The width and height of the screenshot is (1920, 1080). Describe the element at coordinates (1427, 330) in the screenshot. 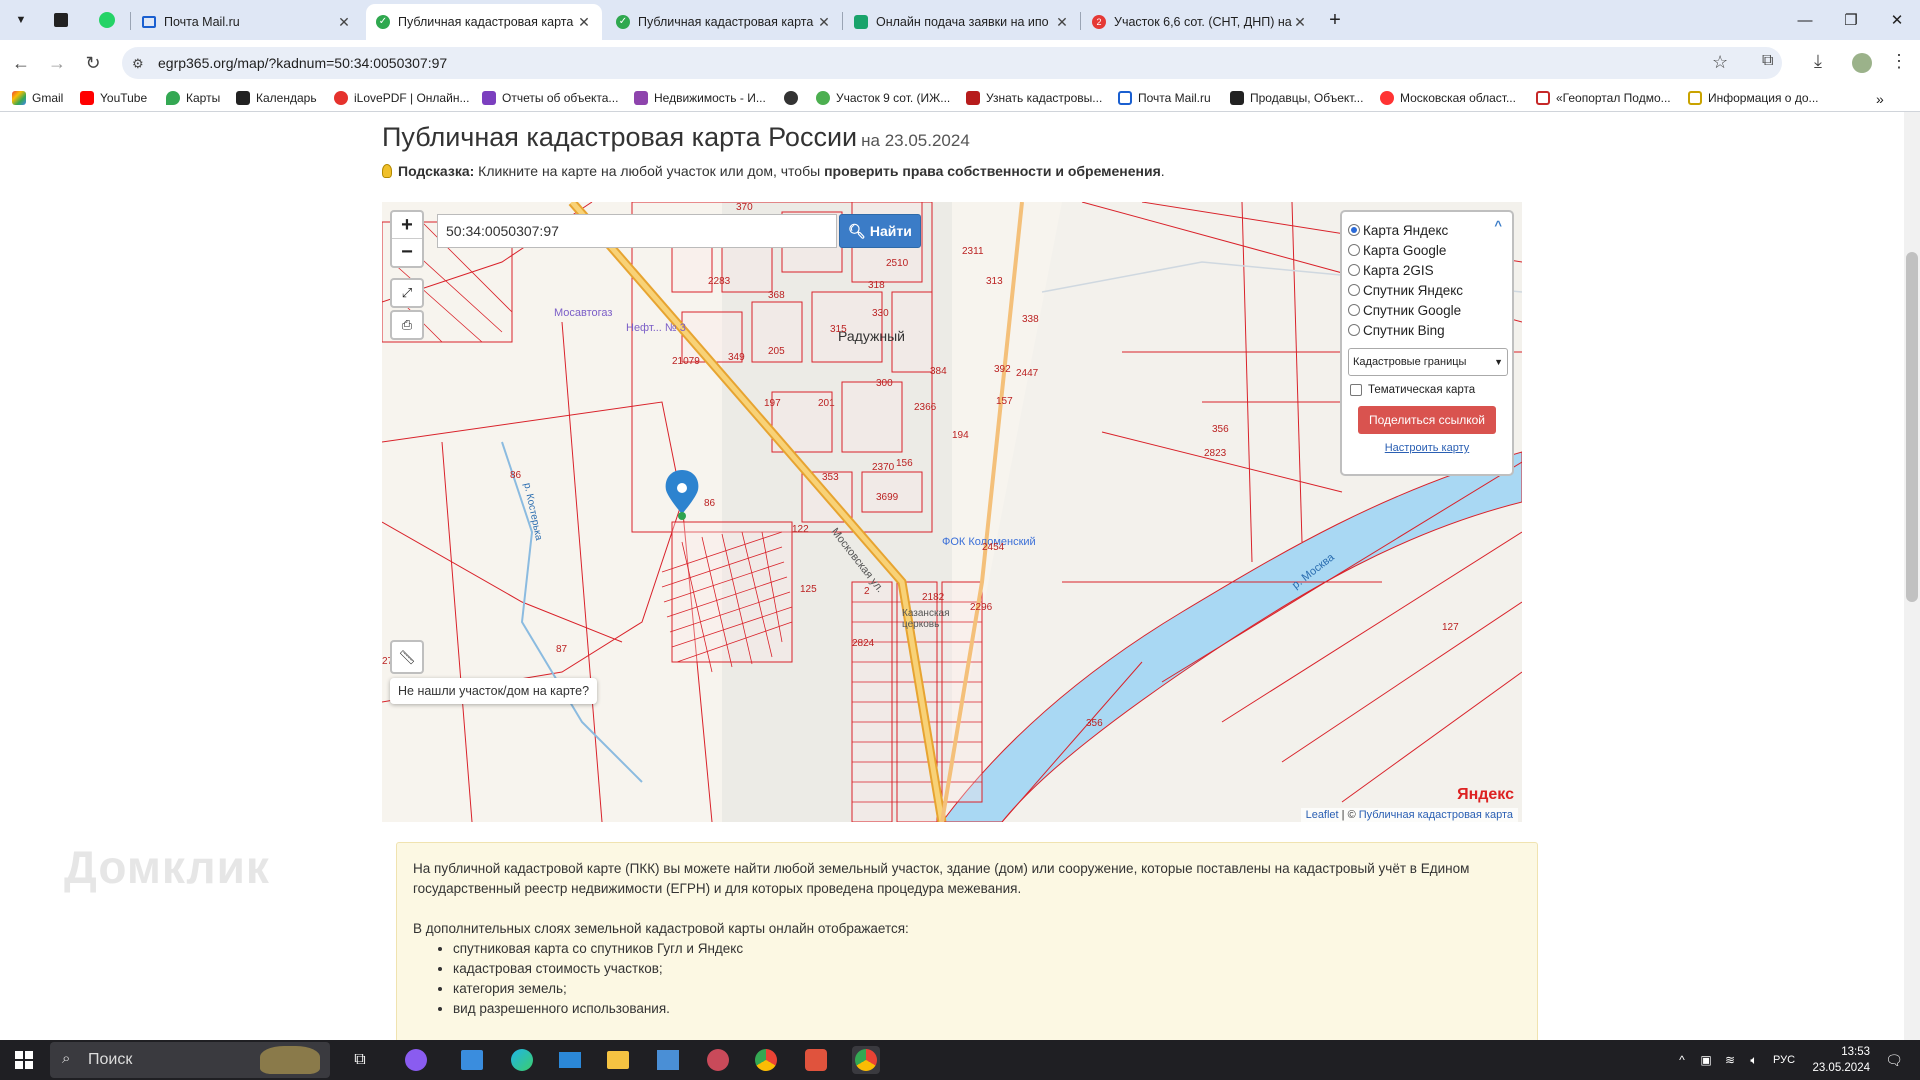

I see `layer-option-bing-satellite: Спутник Bing` at that location.